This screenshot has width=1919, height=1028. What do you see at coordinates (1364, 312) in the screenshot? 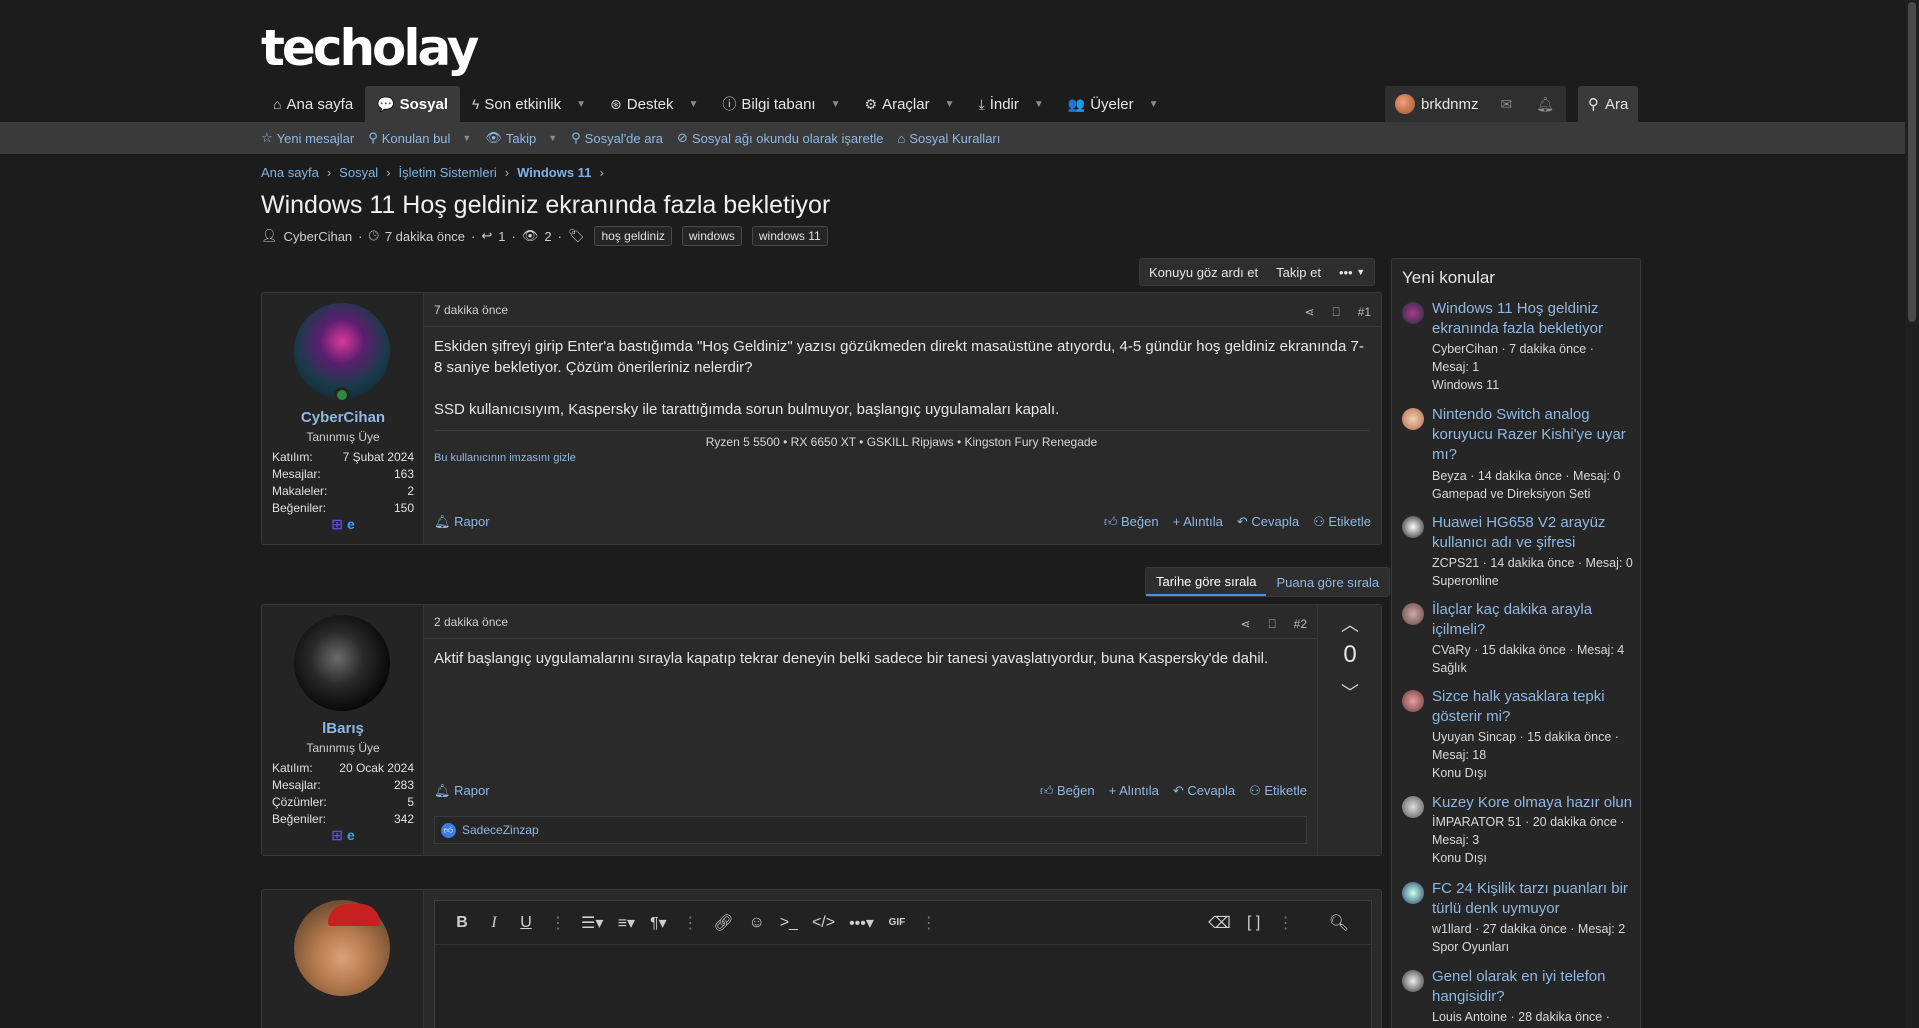
I see `post-number: #1` at bounding box center [1364, 312].